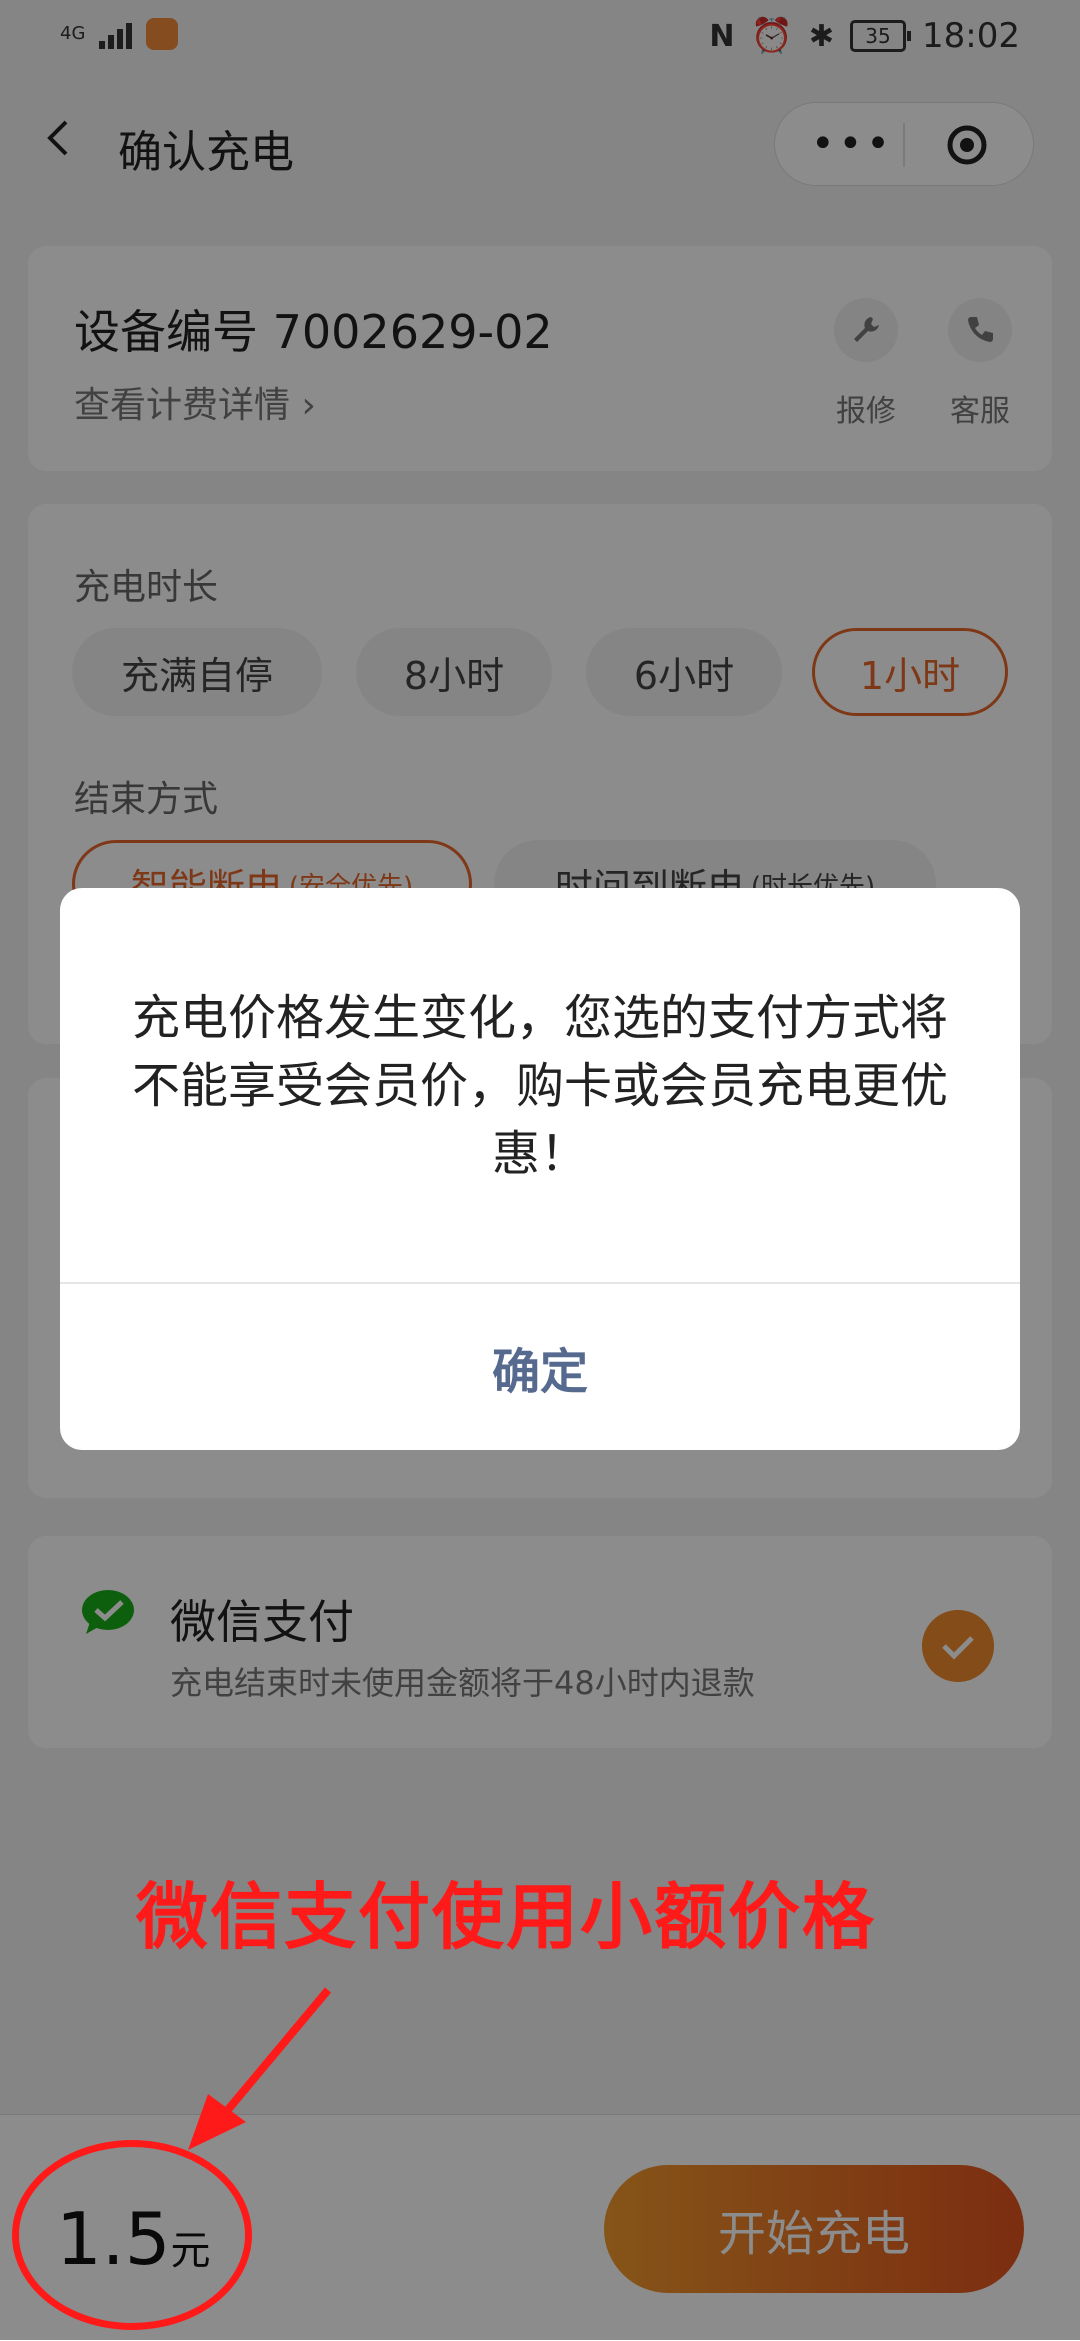  What do you see at coordinates (506, 1917) in the screenshot?
I see `annotation-text: 微信支付使用小额价格` at bounding box center [506, 1917].